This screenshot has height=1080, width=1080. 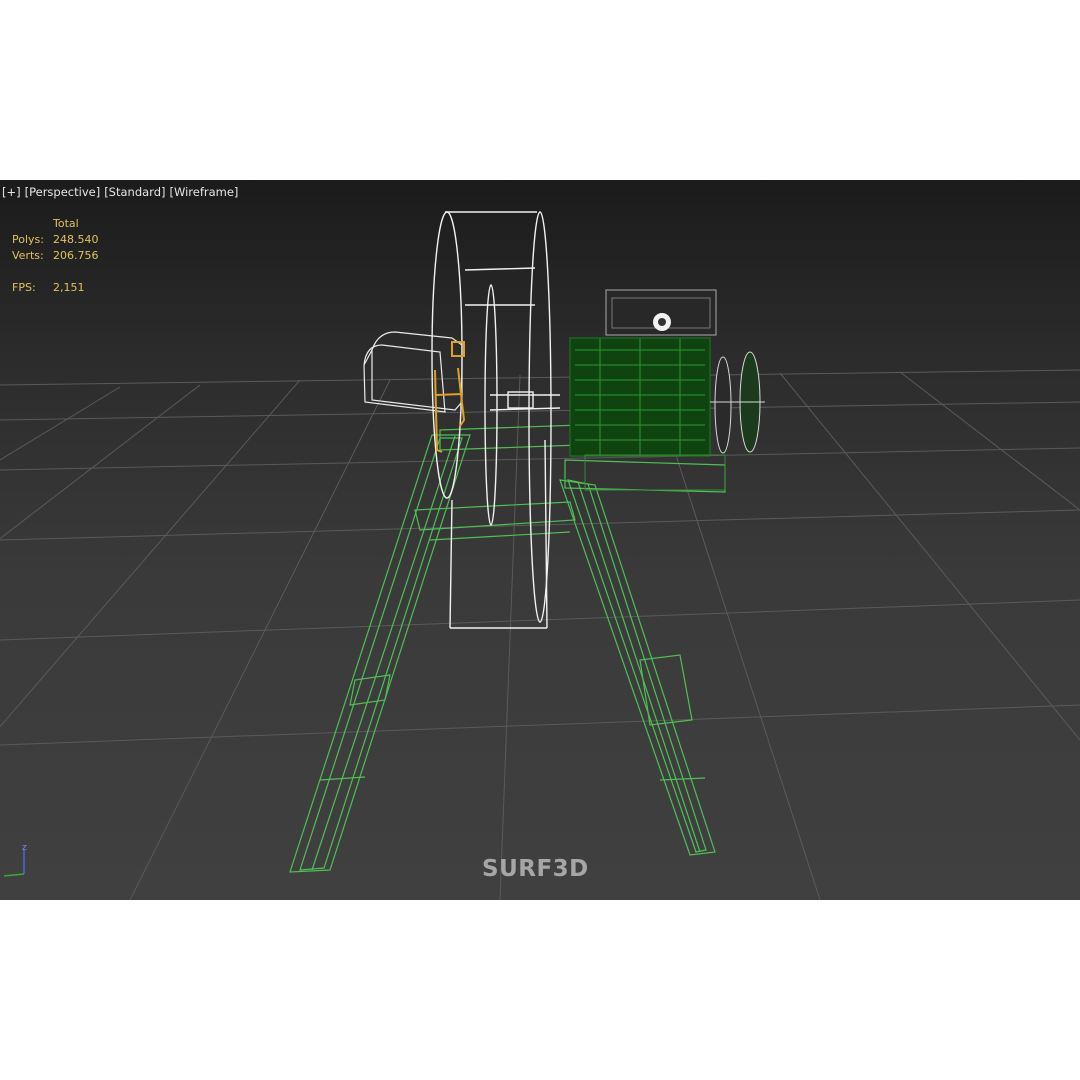 I want to click on top-unit-wireframe, so click(x=661, y=312).